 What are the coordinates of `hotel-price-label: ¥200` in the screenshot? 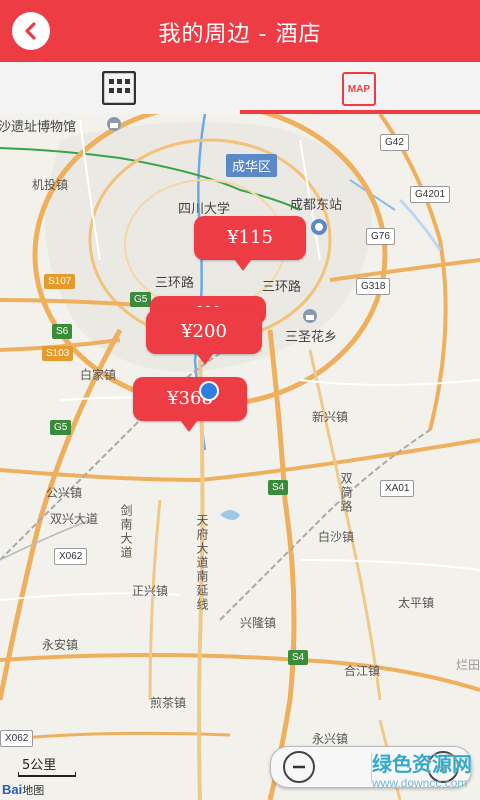 It's located at (204, 331).